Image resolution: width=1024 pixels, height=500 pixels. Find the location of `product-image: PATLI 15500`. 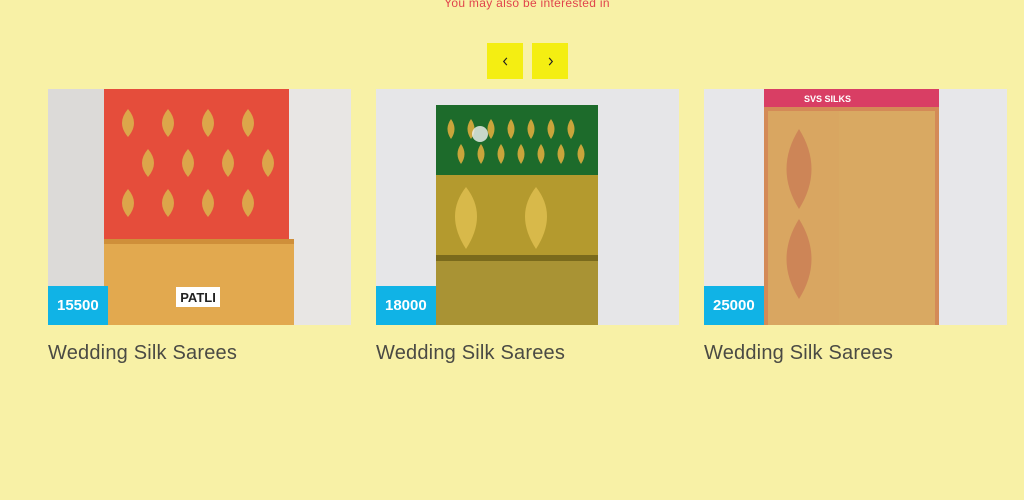

product-image: PATLI 15500 is located at coordinates (199, 207).